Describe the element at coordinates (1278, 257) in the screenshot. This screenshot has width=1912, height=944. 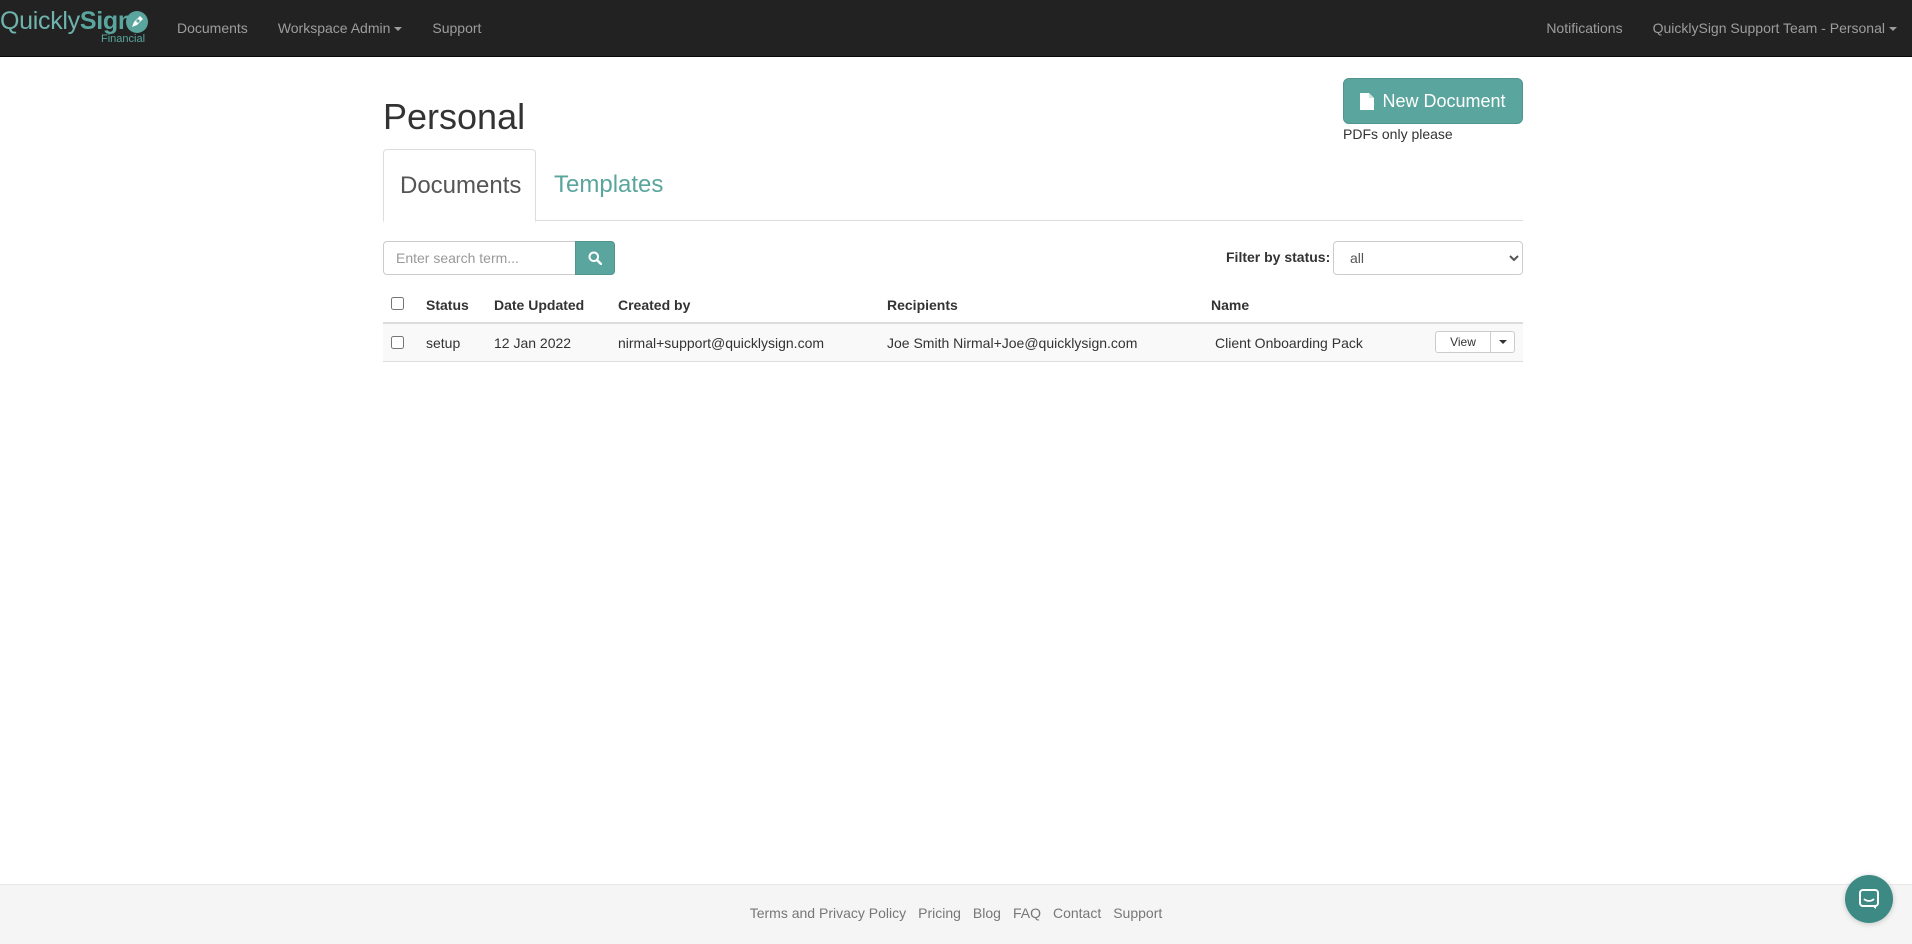
I see `filter-status-label: Filter by status:` at that location.